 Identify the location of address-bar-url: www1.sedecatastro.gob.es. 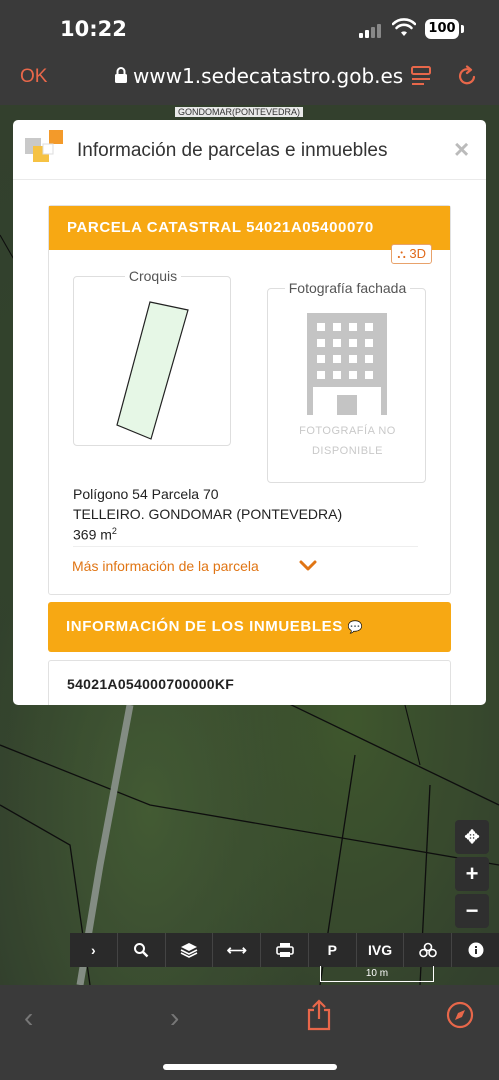
(268, 76).